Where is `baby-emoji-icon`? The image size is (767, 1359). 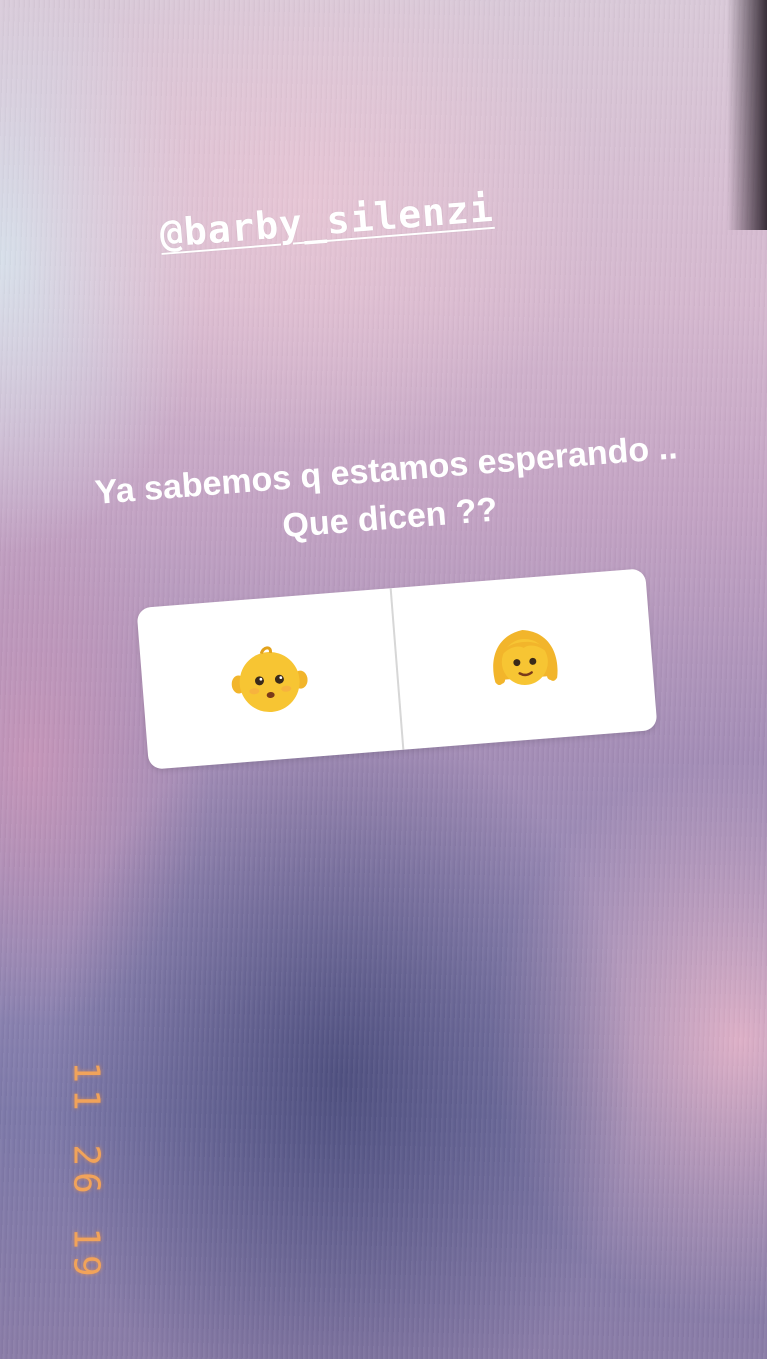
baby-emoji-icon is located at coordinates (269, 679).